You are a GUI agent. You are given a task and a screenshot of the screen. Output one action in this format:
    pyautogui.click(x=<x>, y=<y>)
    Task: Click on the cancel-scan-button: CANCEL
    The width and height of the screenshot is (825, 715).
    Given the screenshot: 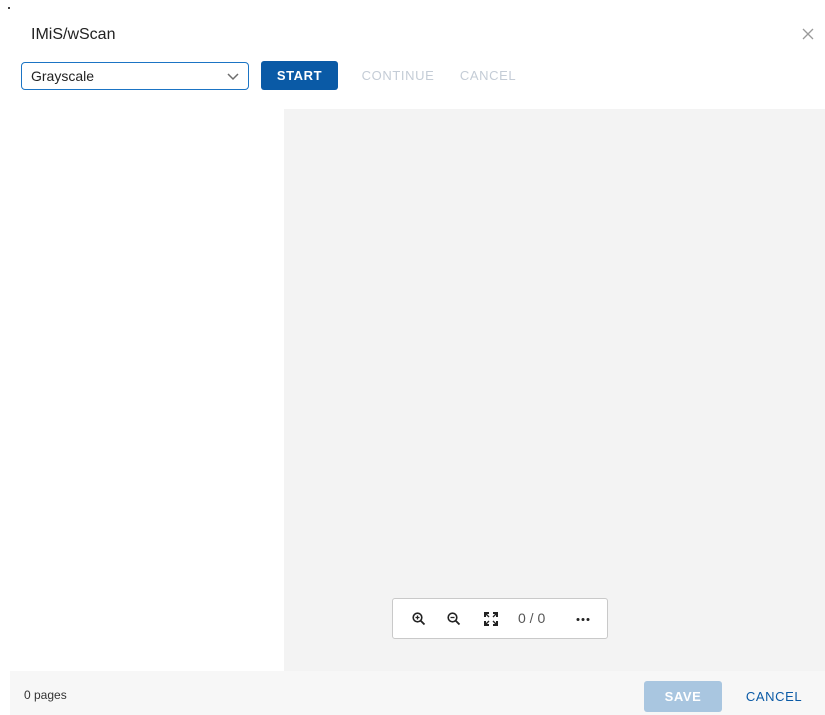 What is the action you would take?
    pyautogui.click(x=488, y=75)
    